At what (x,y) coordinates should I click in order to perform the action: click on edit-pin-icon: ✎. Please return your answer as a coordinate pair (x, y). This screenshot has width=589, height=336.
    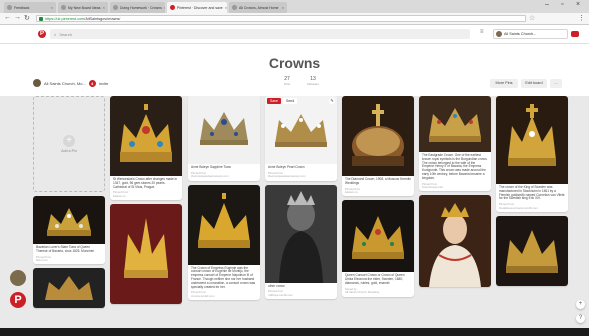
    Looking at the image, I should click on (332, 101).